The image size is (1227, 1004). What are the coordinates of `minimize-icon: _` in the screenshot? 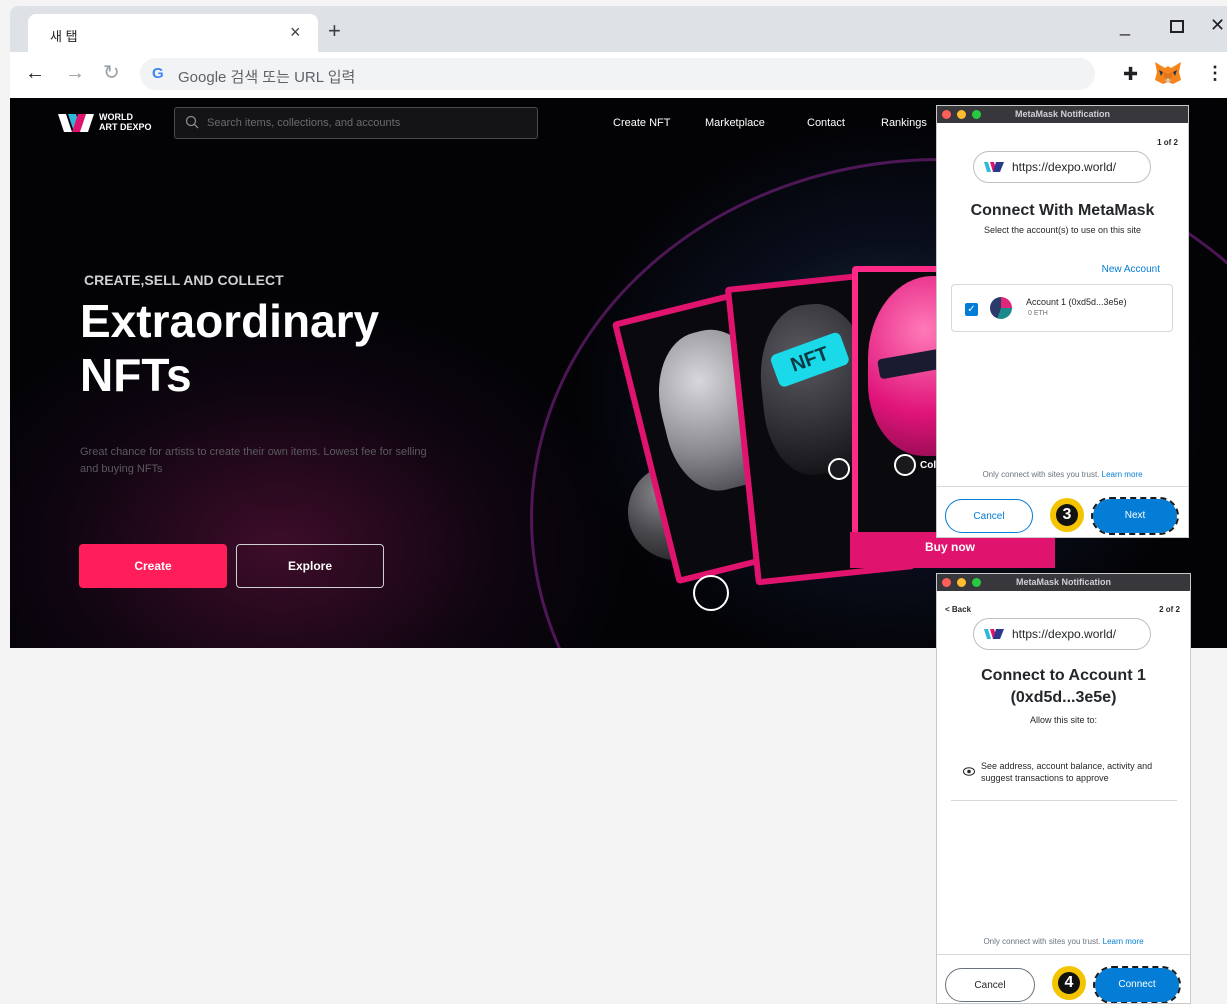 It's located at (1125, 26).